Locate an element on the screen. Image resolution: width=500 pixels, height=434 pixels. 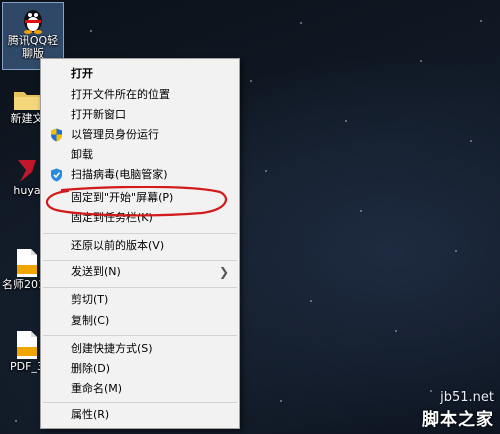
menu-item-open-new-window: 打开新窗口 is located at coordinates (140, 115).